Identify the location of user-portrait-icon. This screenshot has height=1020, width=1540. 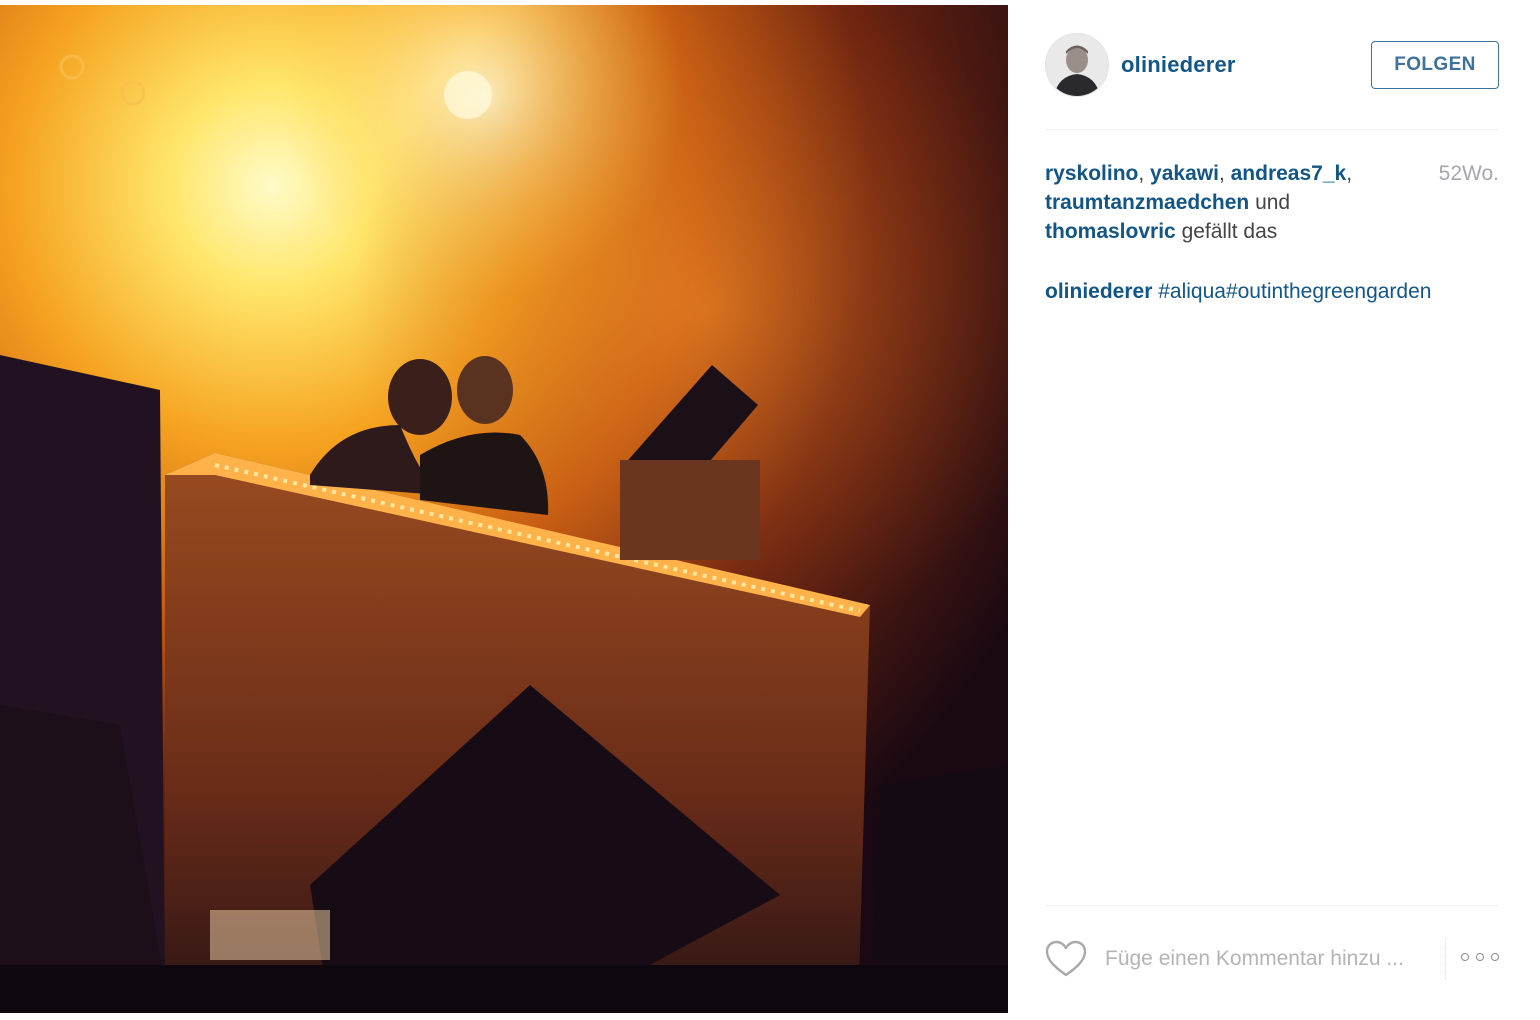
(1077, 65).